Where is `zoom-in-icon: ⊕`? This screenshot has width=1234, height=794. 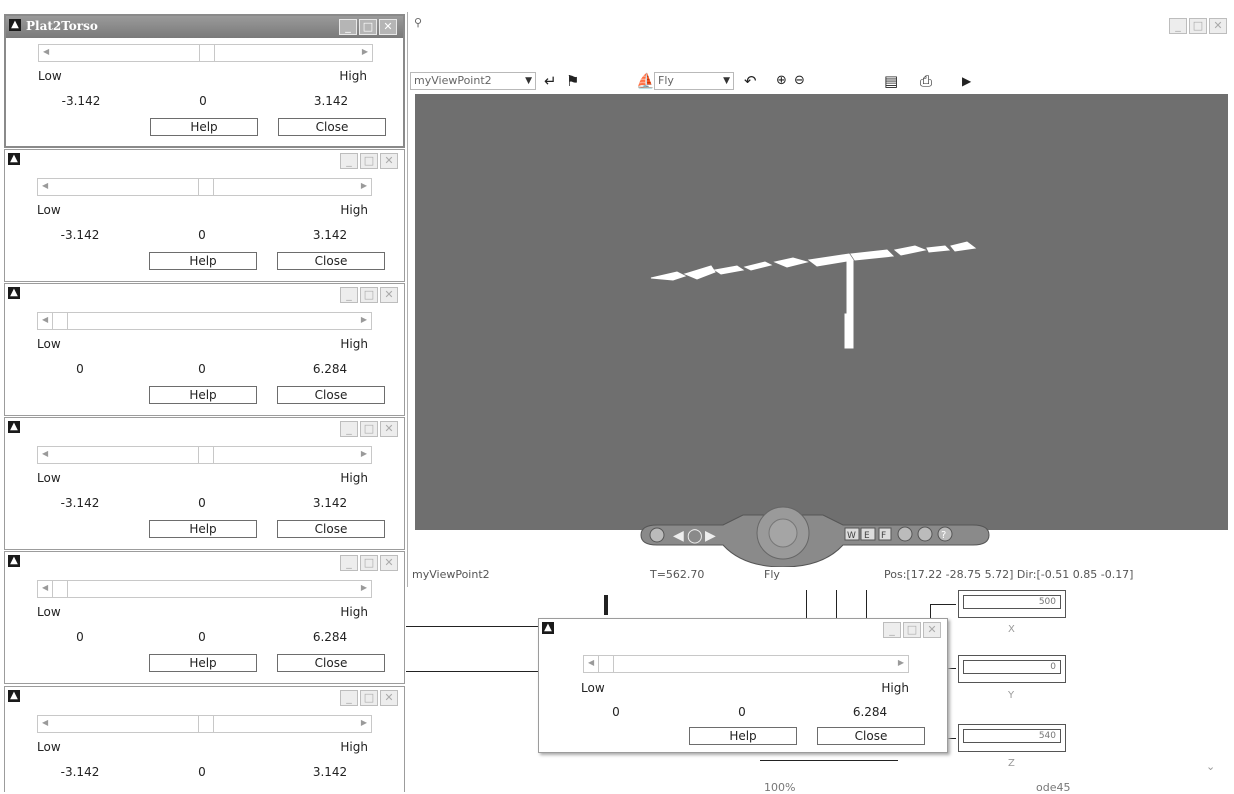 zoom-in-icon: ⊕ is located at coordinates (781, 81).